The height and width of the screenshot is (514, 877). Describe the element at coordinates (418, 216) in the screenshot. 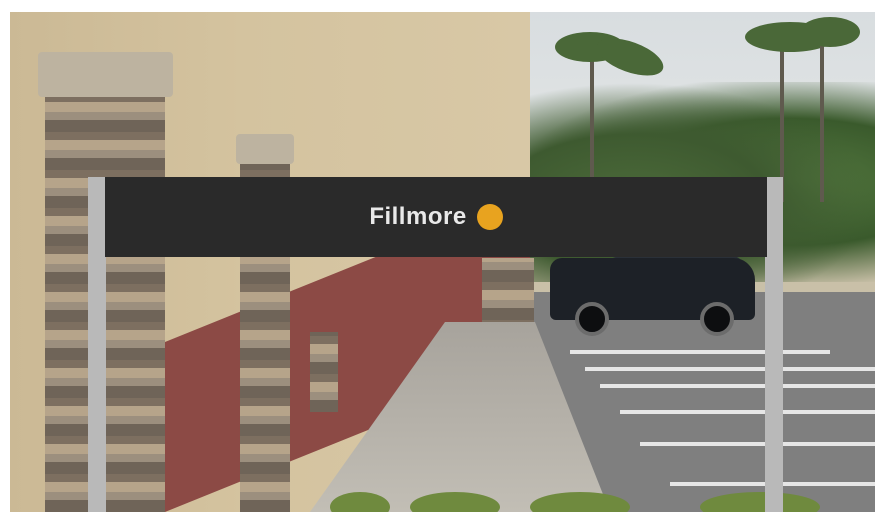

I see `sign-label: Fillmore` at that location.